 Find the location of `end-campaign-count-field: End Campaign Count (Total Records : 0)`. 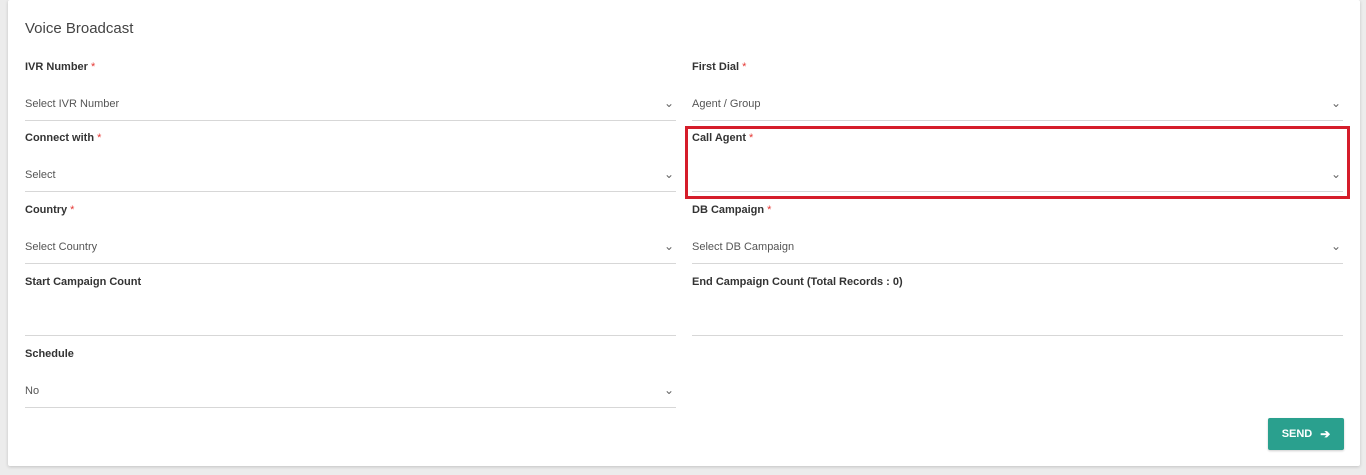

end-campaign-count-field: End Campaign Count (Total Records : 0) is located at coordinates (1017, 305).